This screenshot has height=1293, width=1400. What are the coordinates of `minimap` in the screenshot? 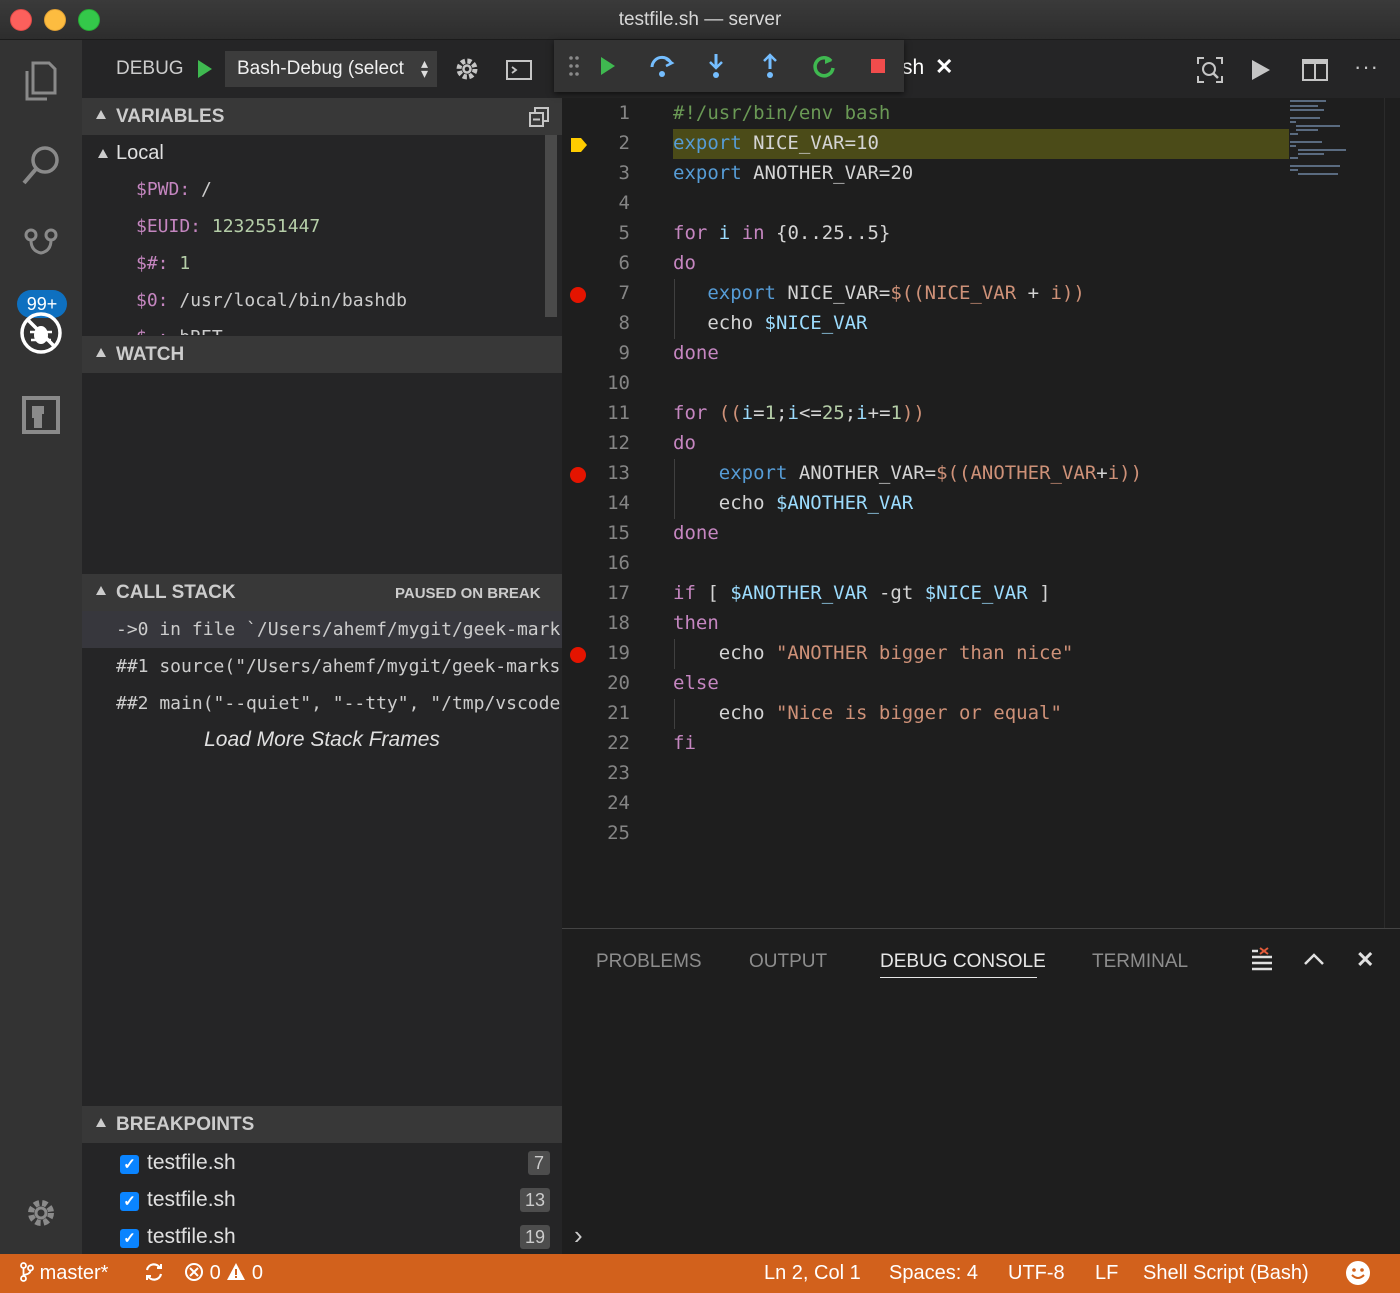 It's located at (1336, 138).